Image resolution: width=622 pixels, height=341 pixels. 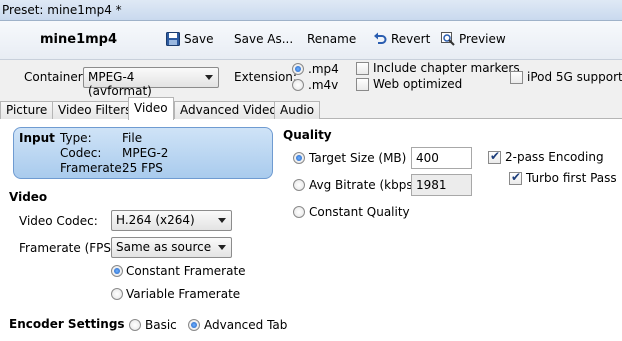 I want to click on revert-label: Revert, so click(x=411, y=39).